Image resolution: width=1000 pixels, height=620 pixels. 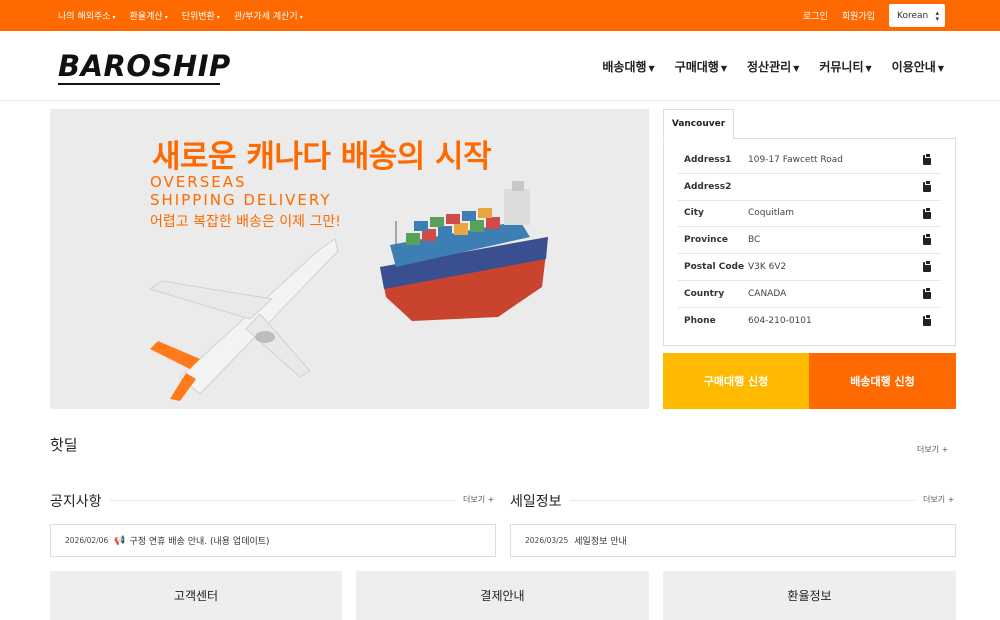 I want to click on notice-more-link: 더보기 +, so click(x=478, y=499).